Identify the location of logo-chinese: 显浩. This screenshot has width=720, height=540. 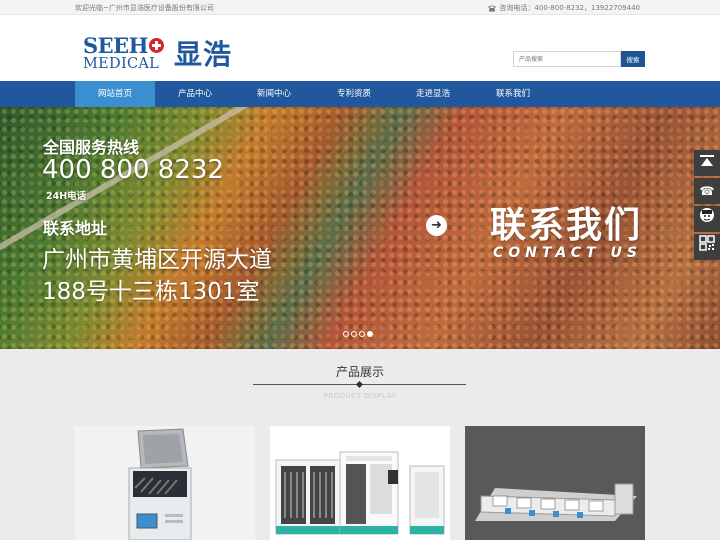
(203, 54).